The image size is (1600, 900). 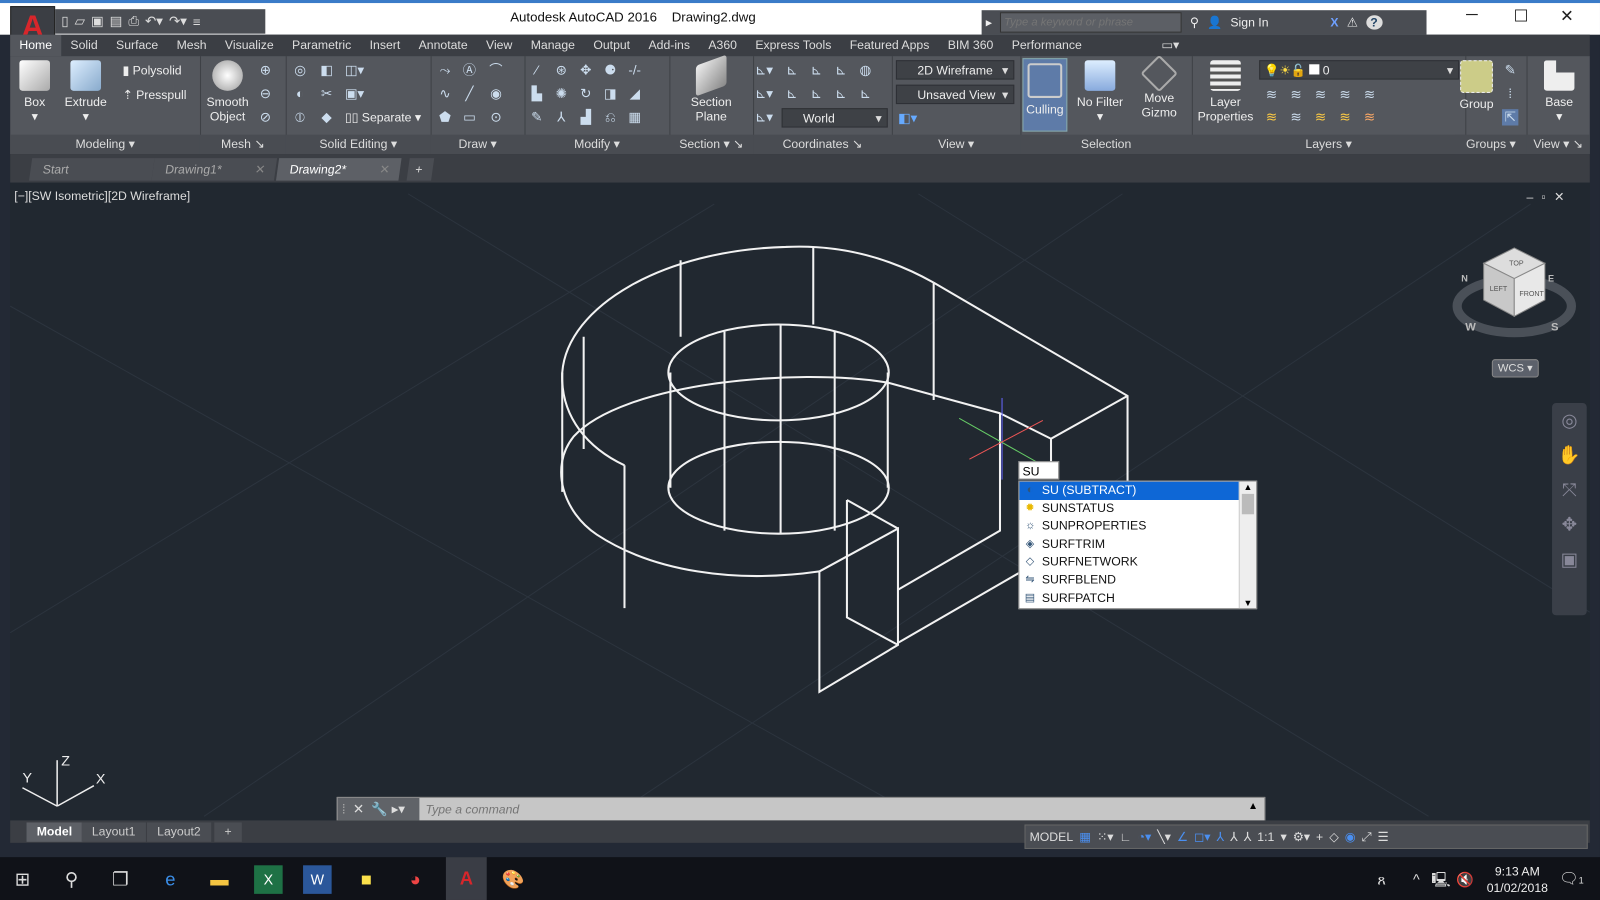 What do you see at coordinates (268, 879) in the screenshot?
I see `excel-icon: X` at bounding box center [268, 879].